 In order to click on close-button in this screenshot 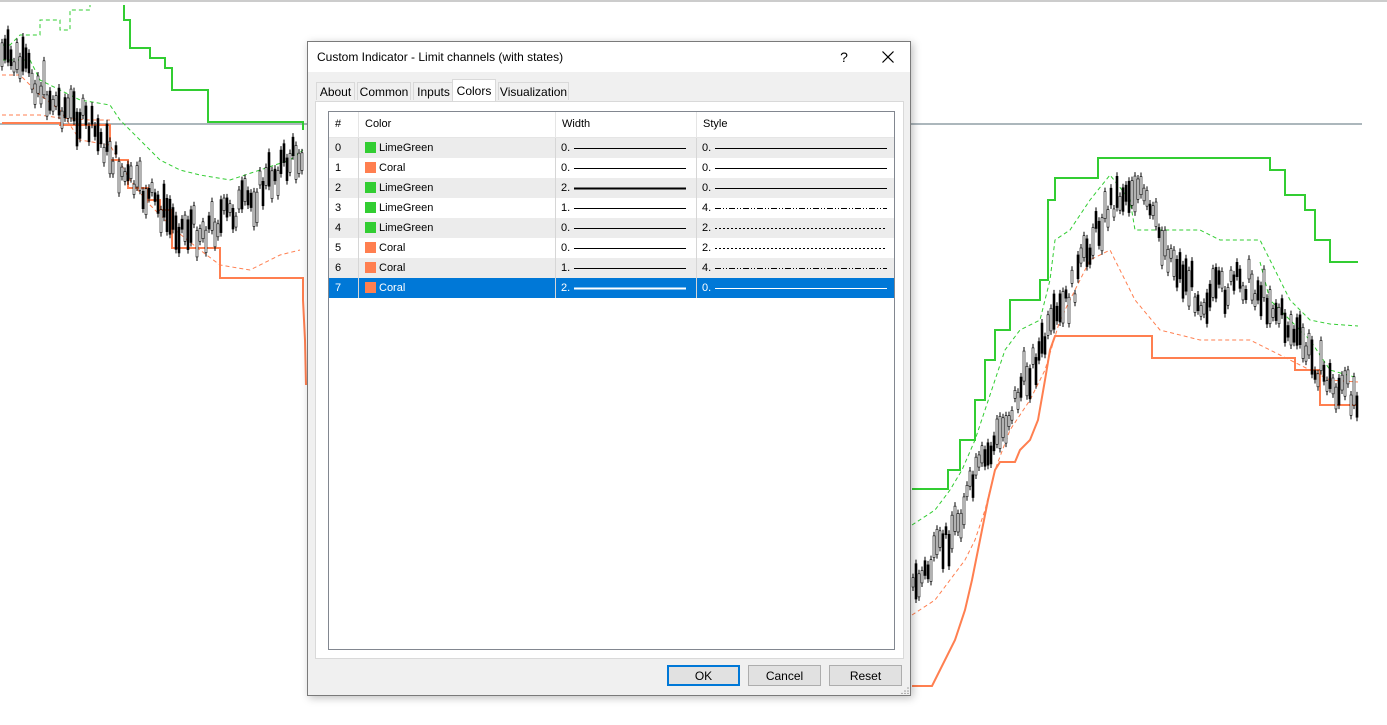, I will do `click(888, 57)`.